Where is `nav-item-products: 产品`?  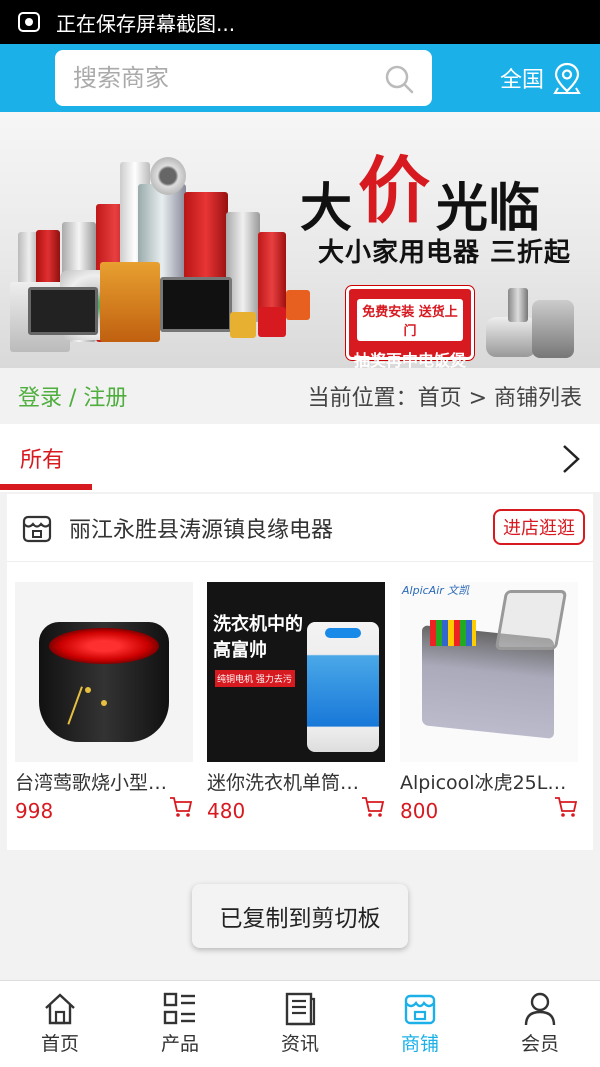 nav-item-products: 产品 is located at coordinates (180, 1024).